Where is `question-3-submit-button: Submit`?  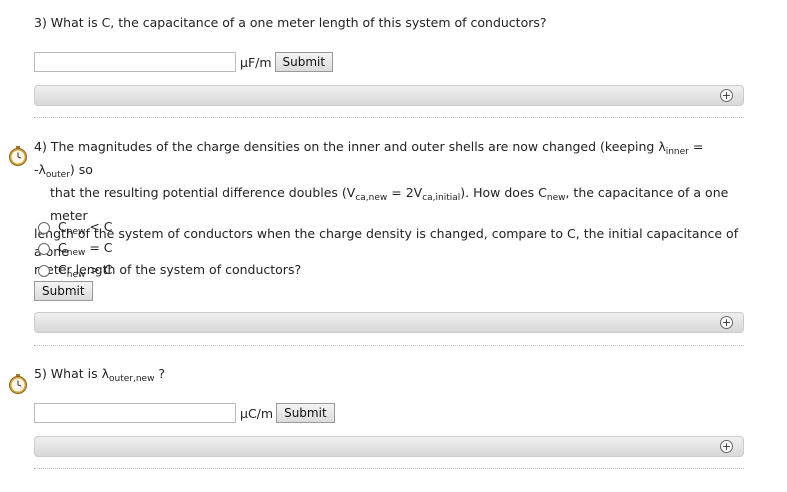
question-3-submit-button: Submit is located at coordinates (304, 62).